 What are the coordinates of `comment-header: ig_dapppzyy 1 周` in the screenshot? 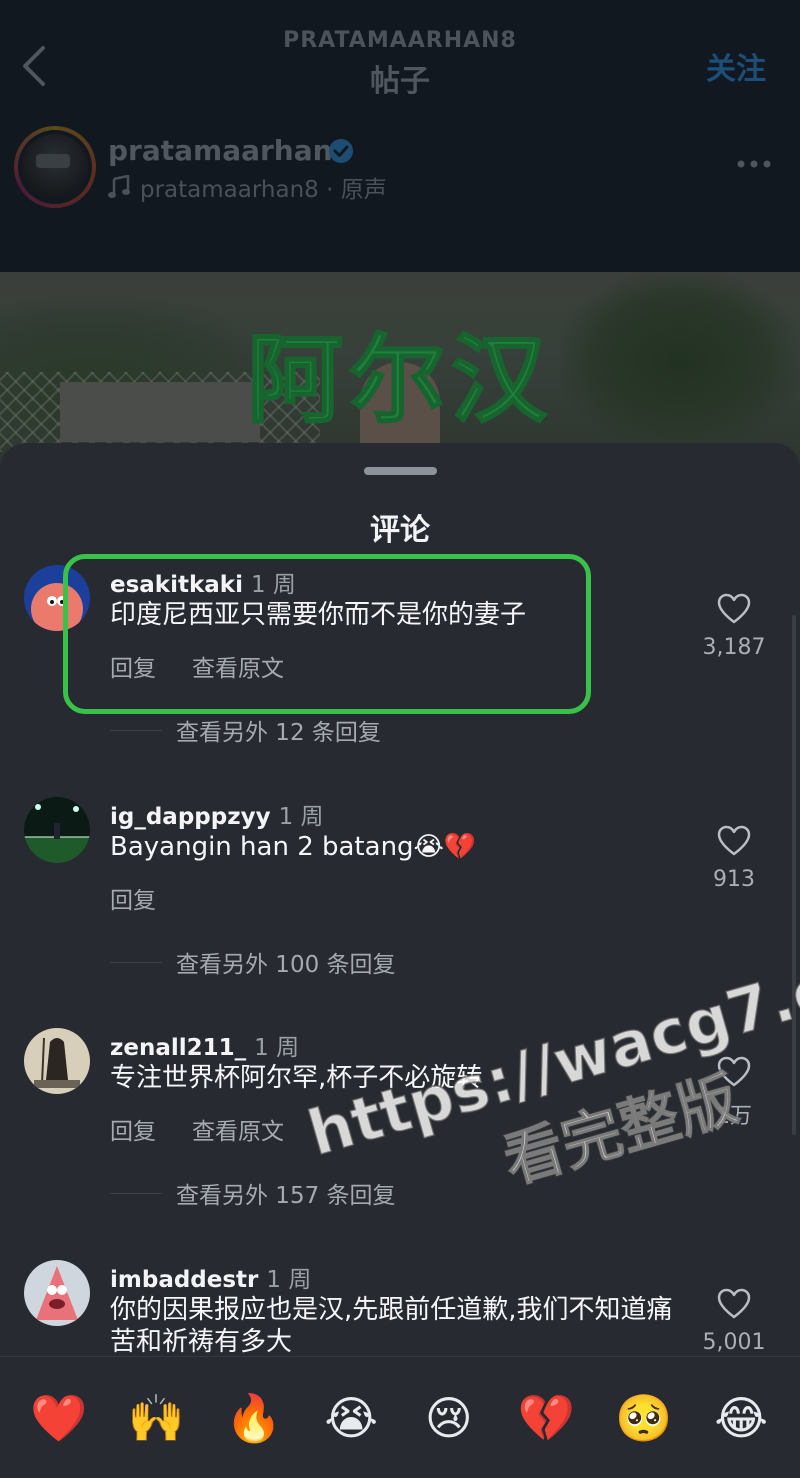 It's located at (217, 814).